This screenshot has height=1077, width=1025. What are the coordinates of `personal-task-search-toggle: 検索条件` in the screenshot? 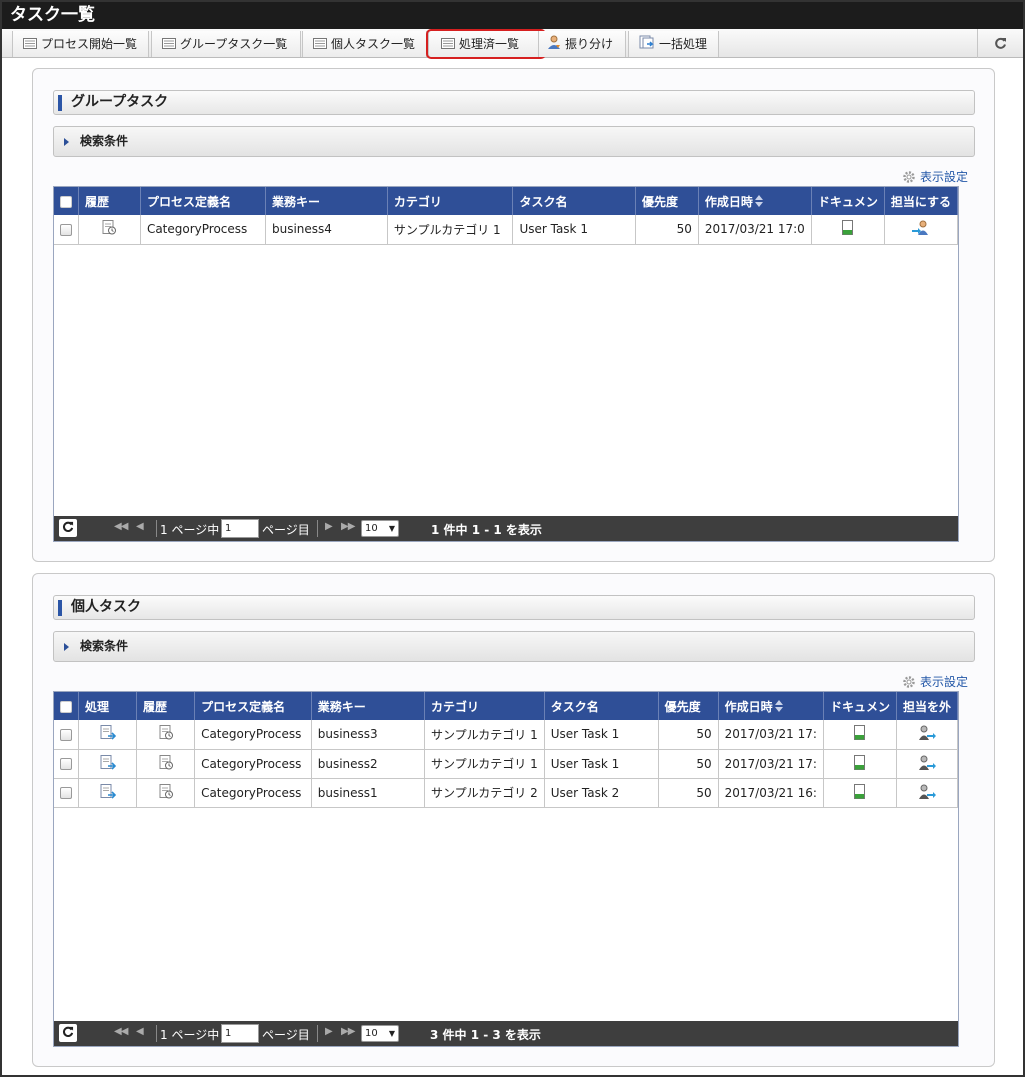 It's located at (514, 646).